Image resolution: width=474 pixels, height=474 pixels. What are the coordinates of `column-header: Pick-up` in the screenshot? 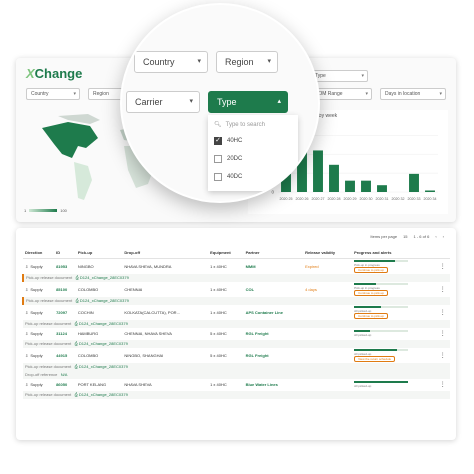 It's located at (99, 253).